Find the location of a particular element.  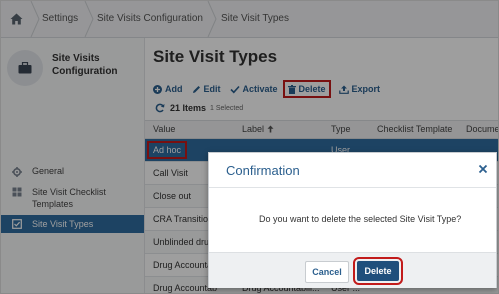

confirm-delete-button: Delete is located at coordinates (378, 271).